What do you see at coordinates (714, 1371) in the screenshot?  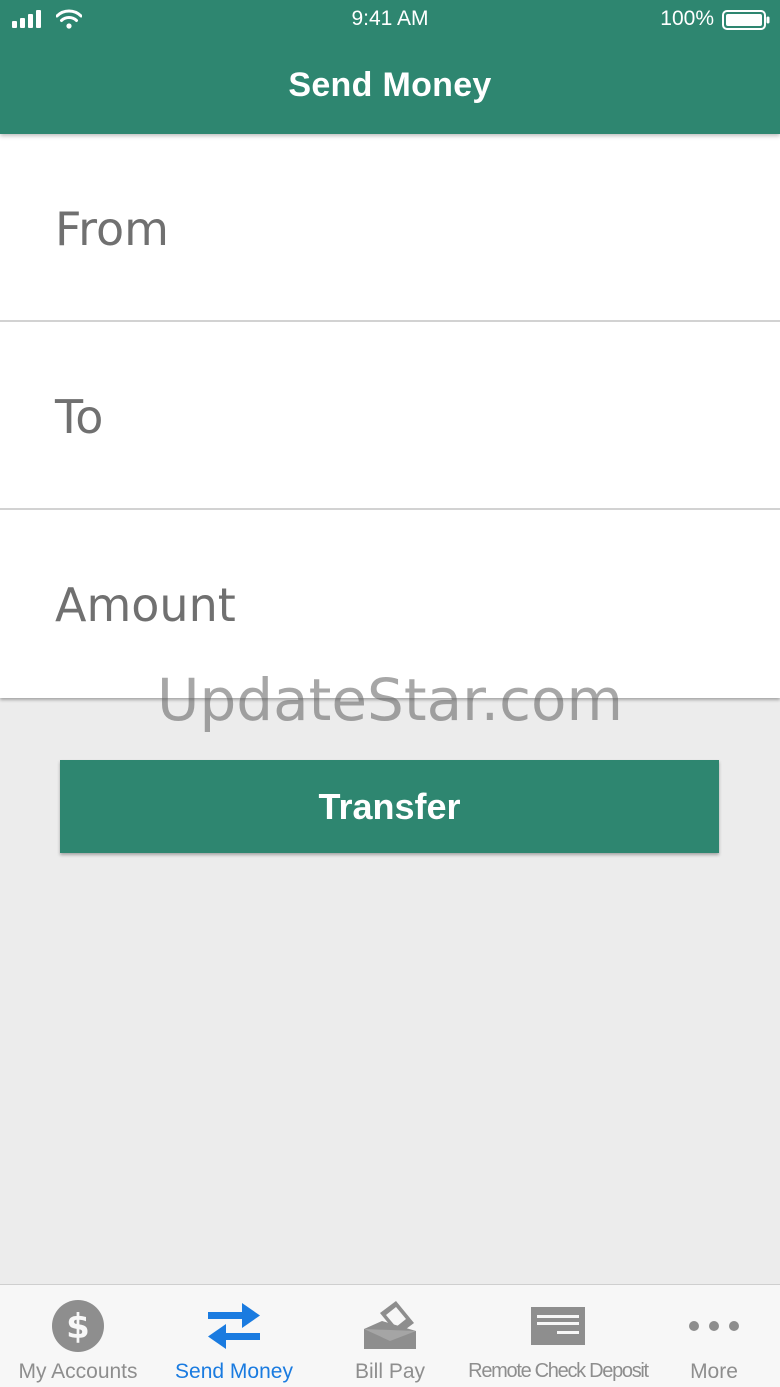 I see `tab-label-more: More` at bounding box center [714, 1371].